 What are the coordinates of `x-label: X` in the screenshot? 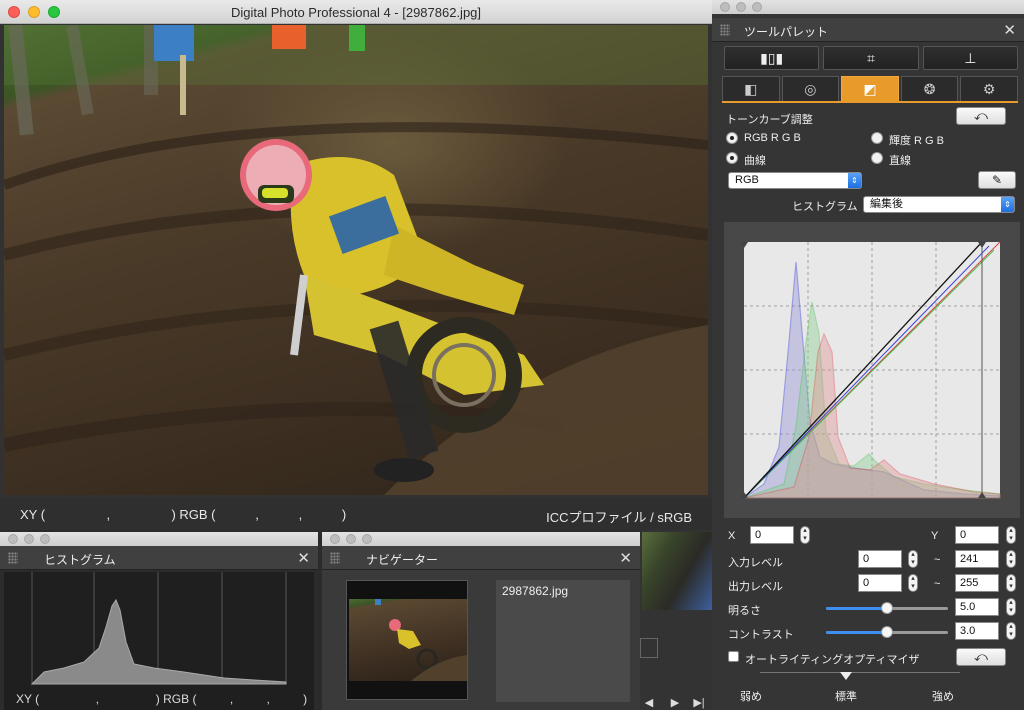 It's located at (732, 536).